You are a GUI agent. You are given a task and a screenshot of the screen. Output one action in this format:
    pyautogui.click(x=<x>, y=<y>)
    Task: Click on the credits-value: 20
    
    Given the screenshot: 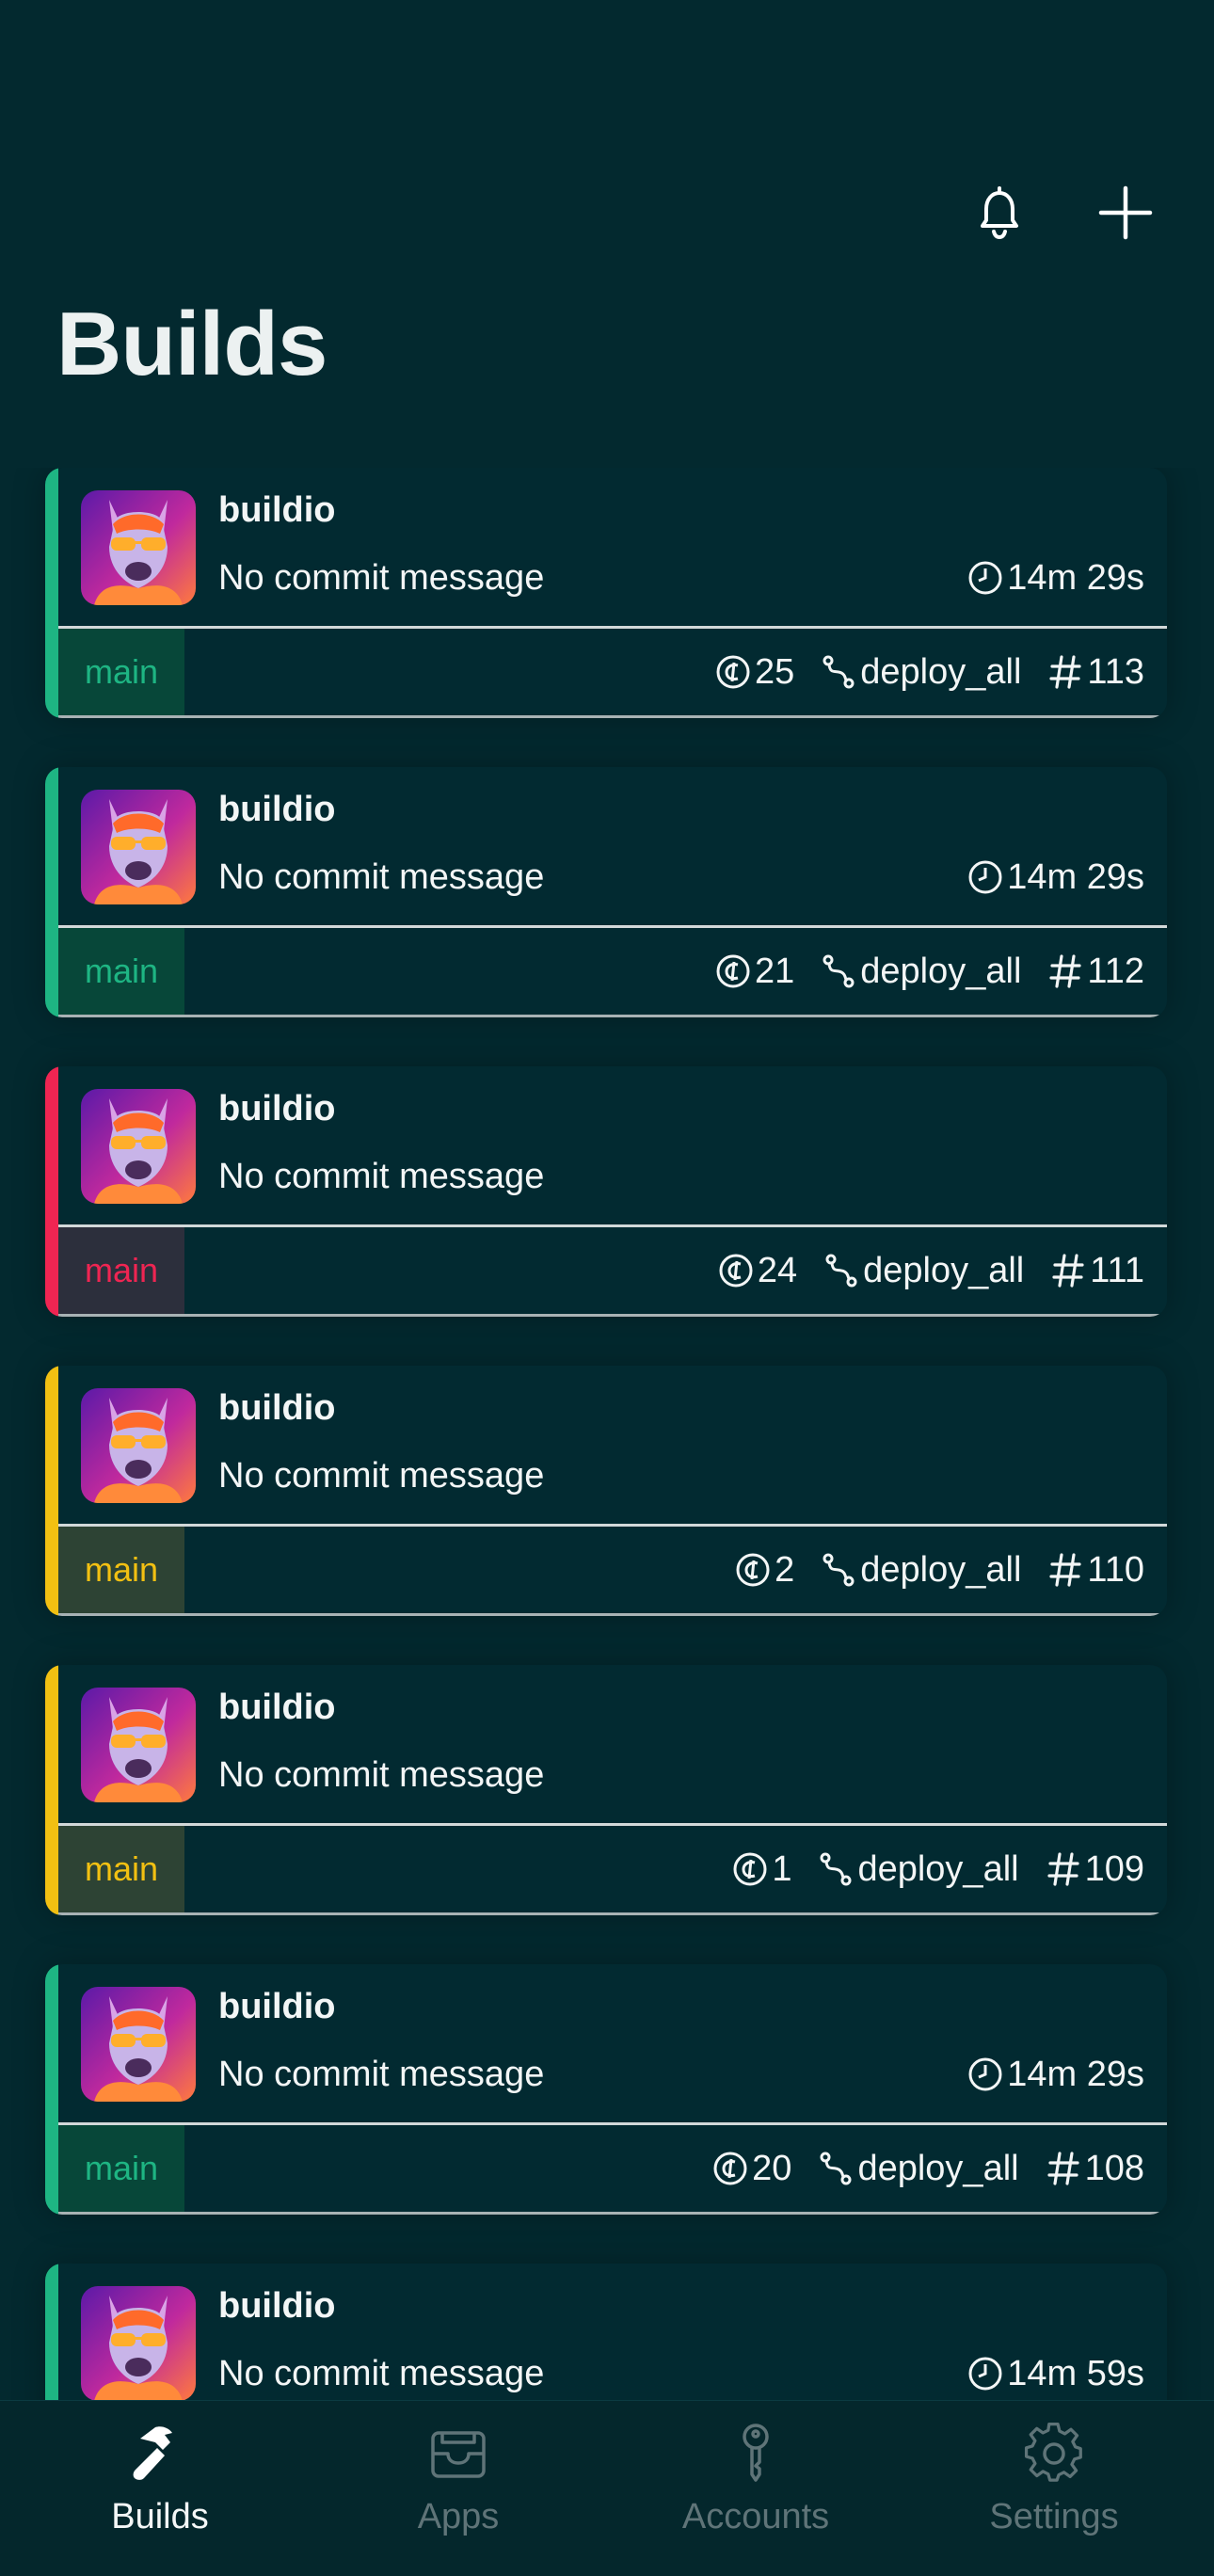 What is the action you would take?
    pyautogui.click(x=772, y=2168)
    